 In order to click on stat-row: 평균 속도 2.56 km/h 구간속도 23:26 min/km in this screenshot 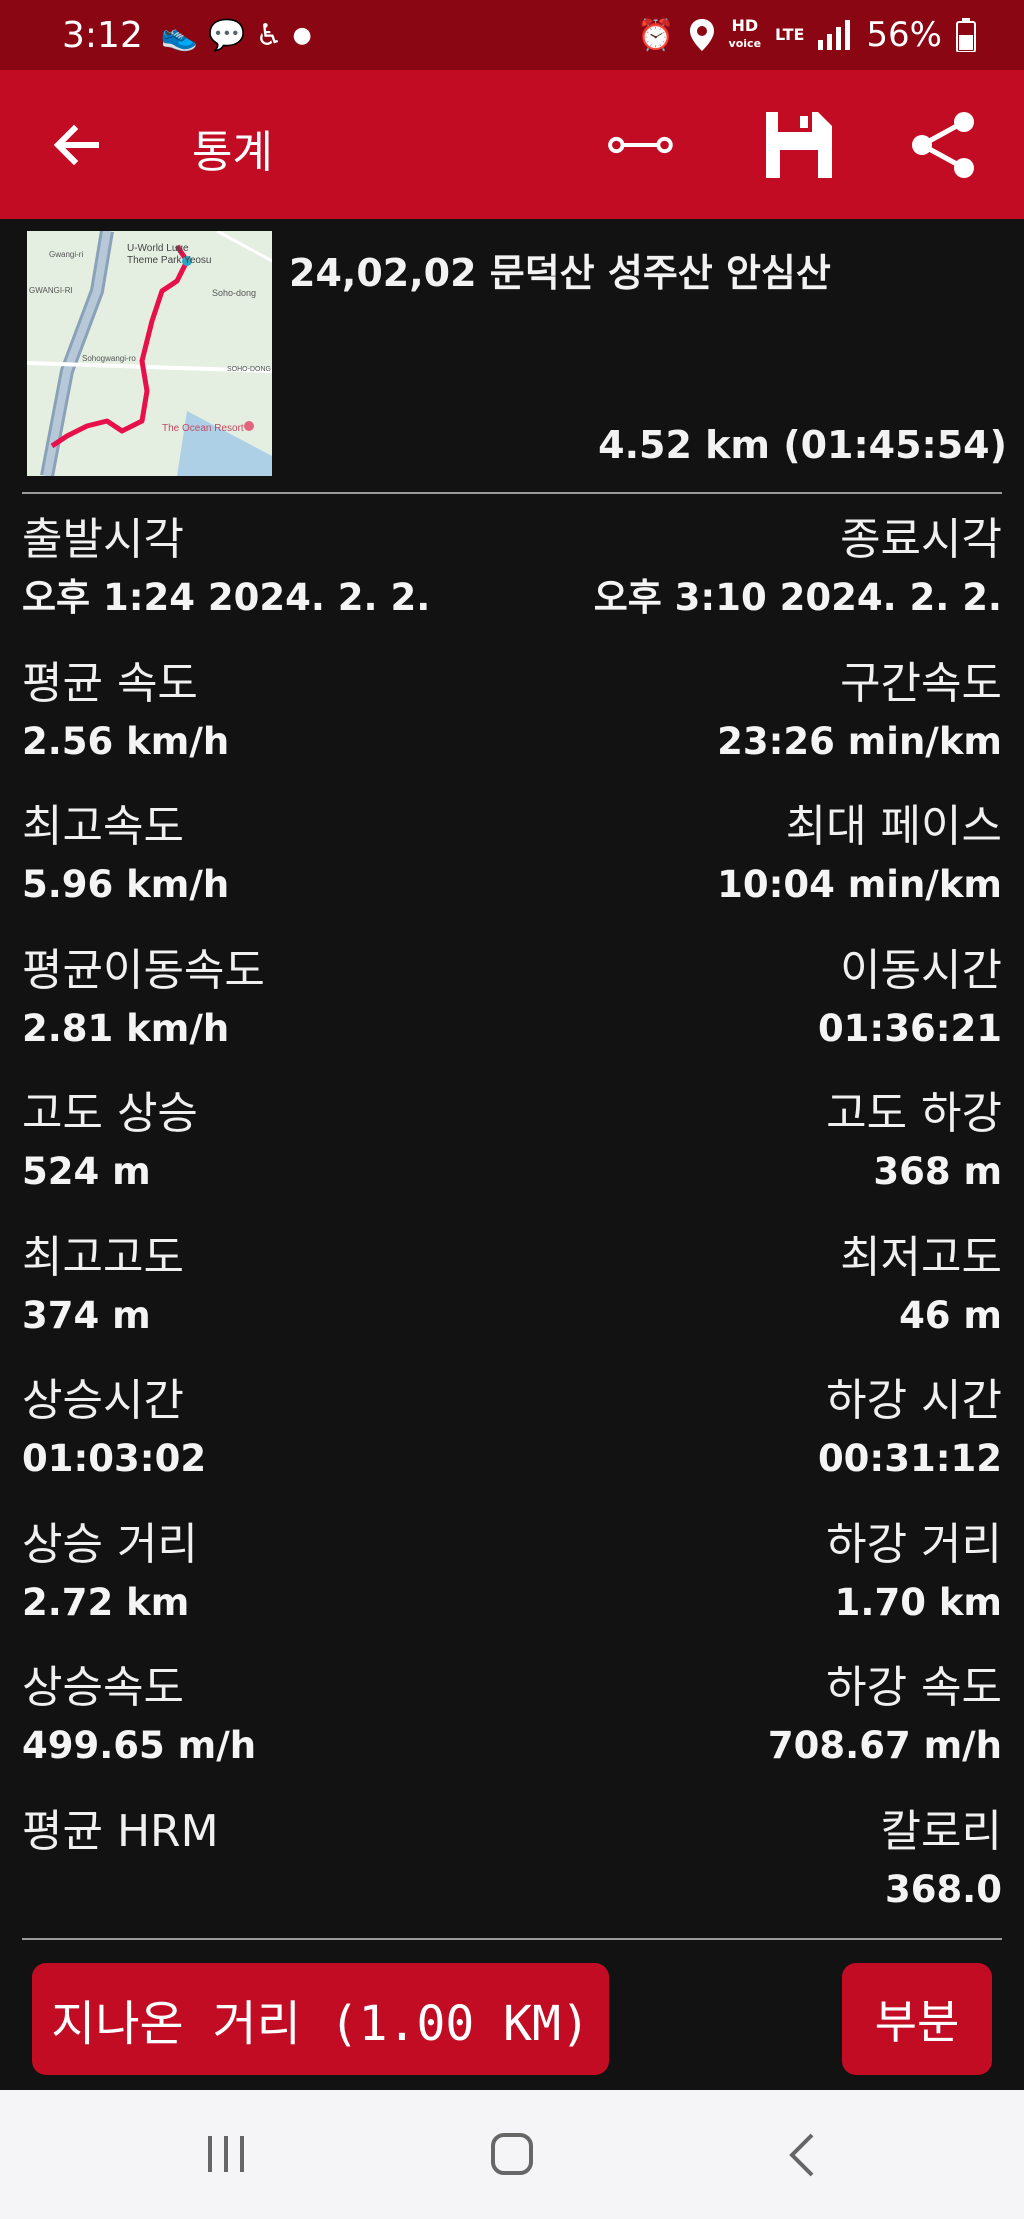, I will do `click(512, 726)`.